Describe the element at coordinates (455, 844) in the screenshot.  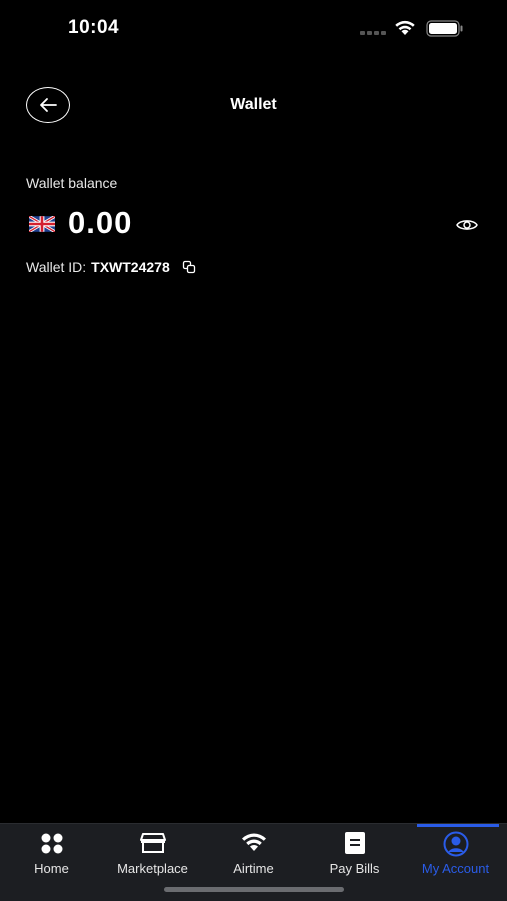
I see `user-icon` at that location.